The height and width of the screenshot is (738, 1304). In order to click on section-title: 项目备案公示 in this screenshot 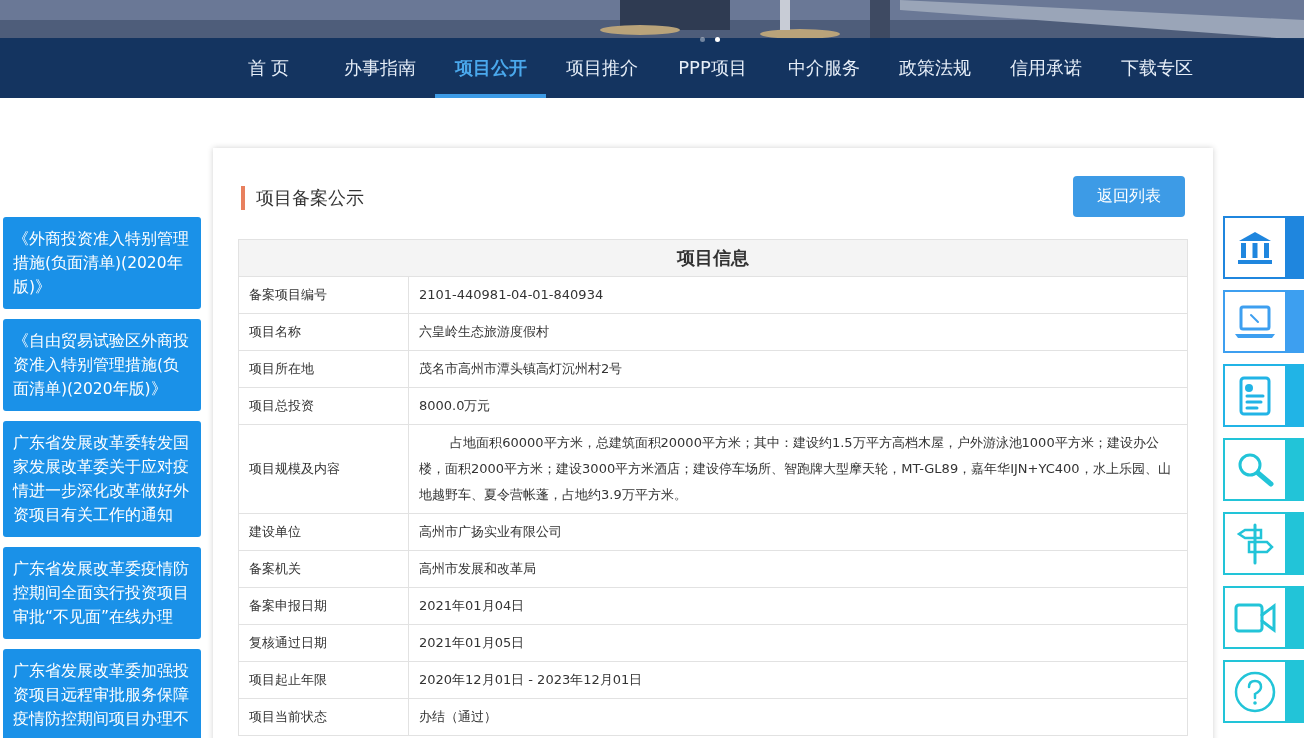, I will do `click(302, 197)`.